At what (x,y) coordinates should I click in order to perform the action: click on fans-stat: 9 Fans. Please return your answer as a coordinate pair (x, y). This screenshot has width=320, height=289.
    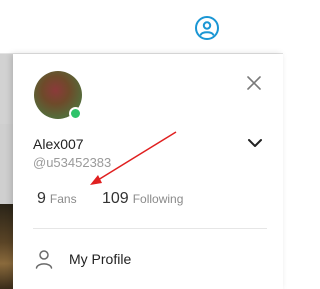
    Looking at the image, I should click on (57, 199).